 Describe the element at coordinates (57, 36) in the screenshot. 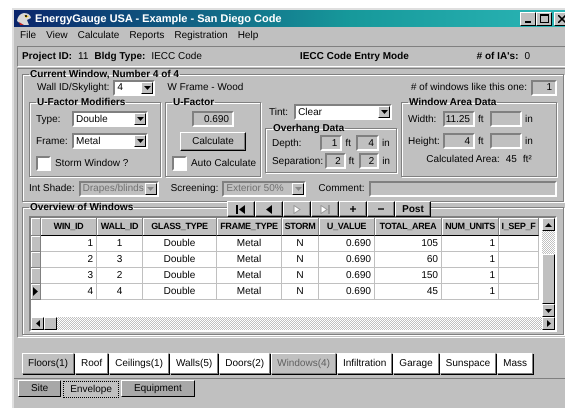

I see `menu-item: View` at that location.